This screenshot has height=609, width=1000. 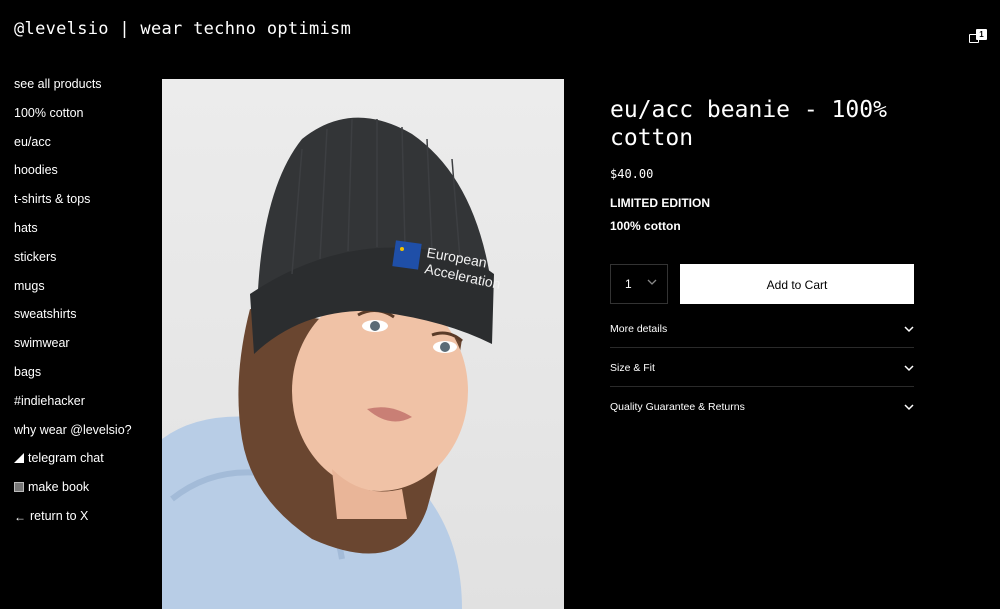 I want to click on sidebar-item-hoodies: hoodies, so click(x=73, y=176).